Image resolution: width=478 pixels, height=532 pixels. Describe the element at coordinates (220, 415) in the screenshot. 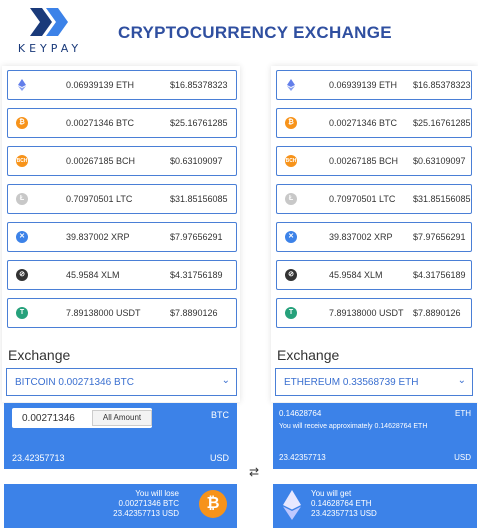

I see `coin-code: BTC` at that location.